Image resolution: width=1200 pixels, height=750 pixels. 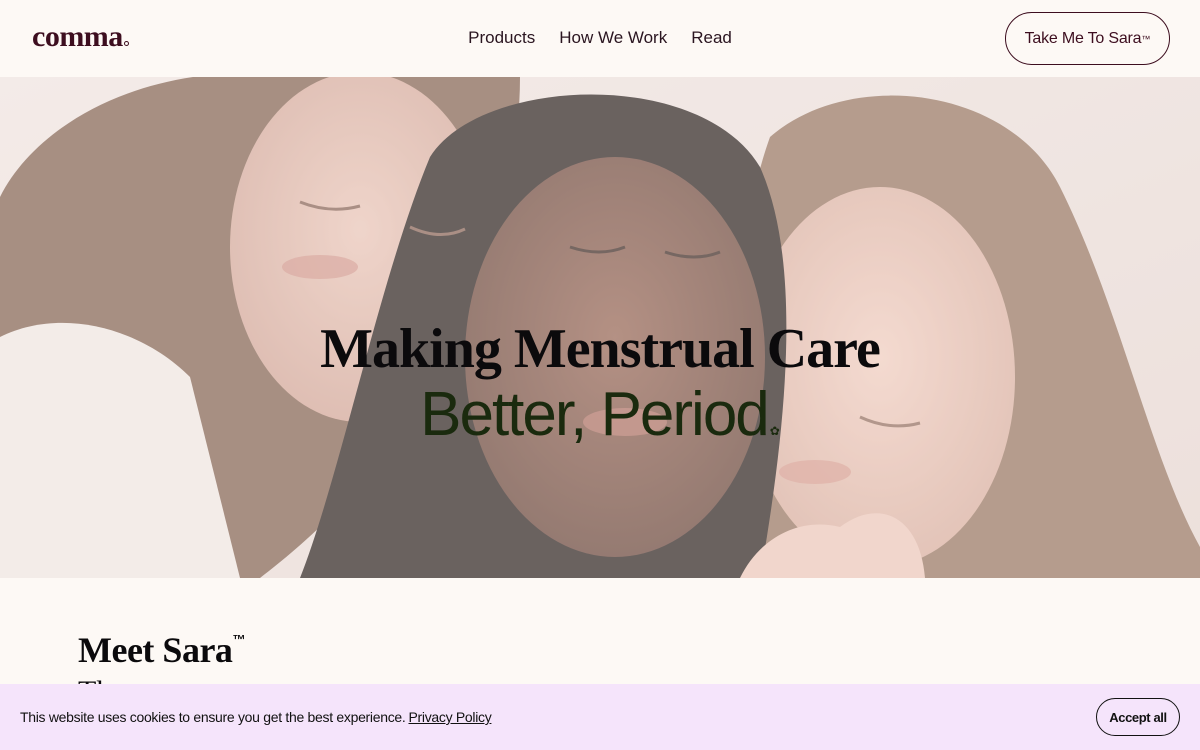 I want to click on nav-products: Products, so click(x=501, y=38).